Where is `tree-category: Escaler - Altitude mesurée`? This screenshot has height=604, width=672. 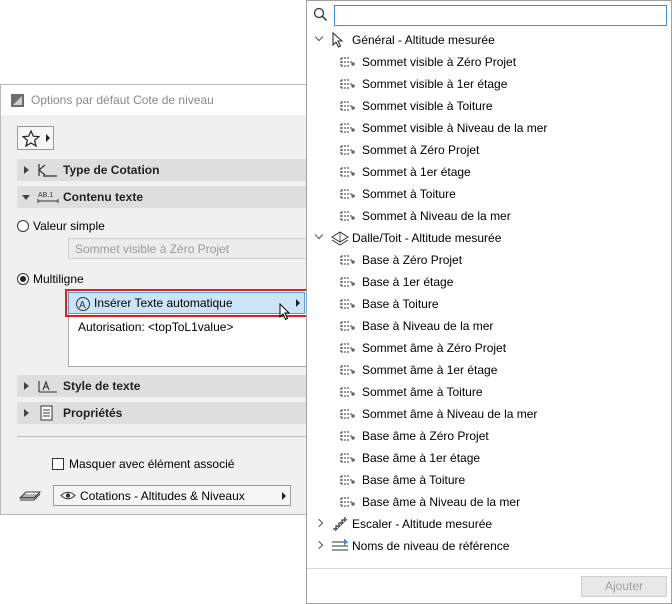 tree-category: Escaler - Altitude mesurée is located at coordinates (489, 524).